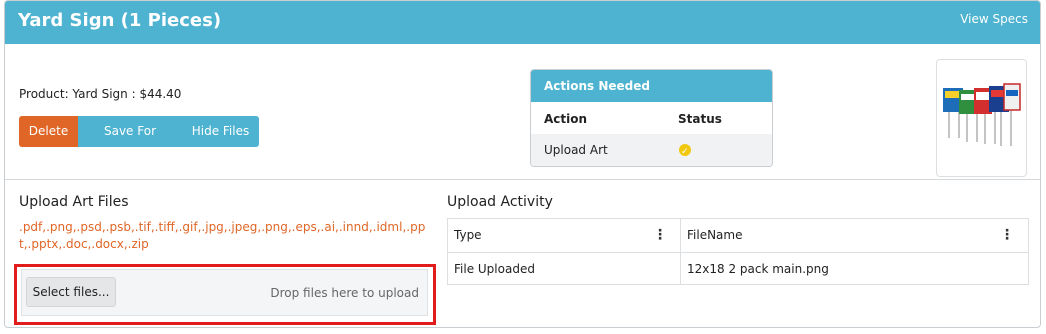 This screenshot has height=334, width=1046. I want to click on filename-column-header: FileName, so click(715, 235).